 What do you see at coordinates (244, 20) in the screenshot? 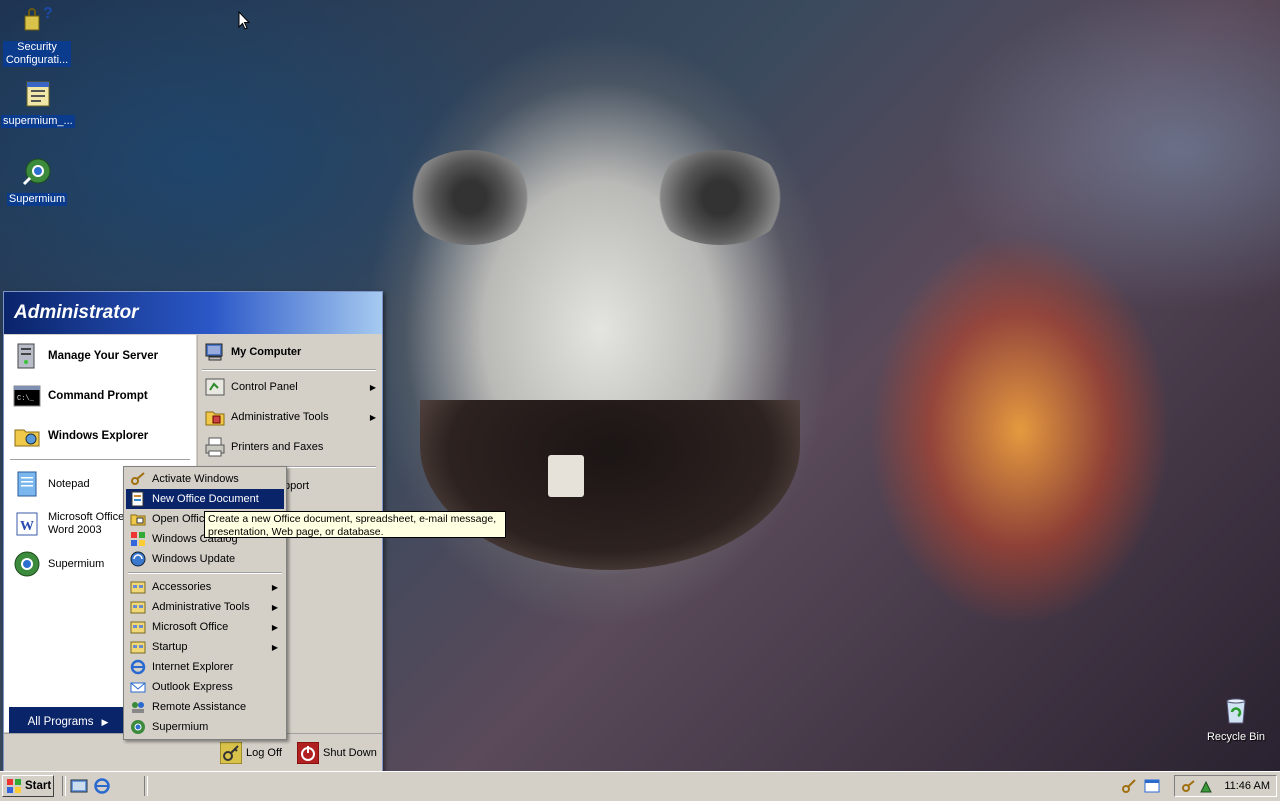
I see `mouse-cursor-icon` at bounding box center [244, 20].